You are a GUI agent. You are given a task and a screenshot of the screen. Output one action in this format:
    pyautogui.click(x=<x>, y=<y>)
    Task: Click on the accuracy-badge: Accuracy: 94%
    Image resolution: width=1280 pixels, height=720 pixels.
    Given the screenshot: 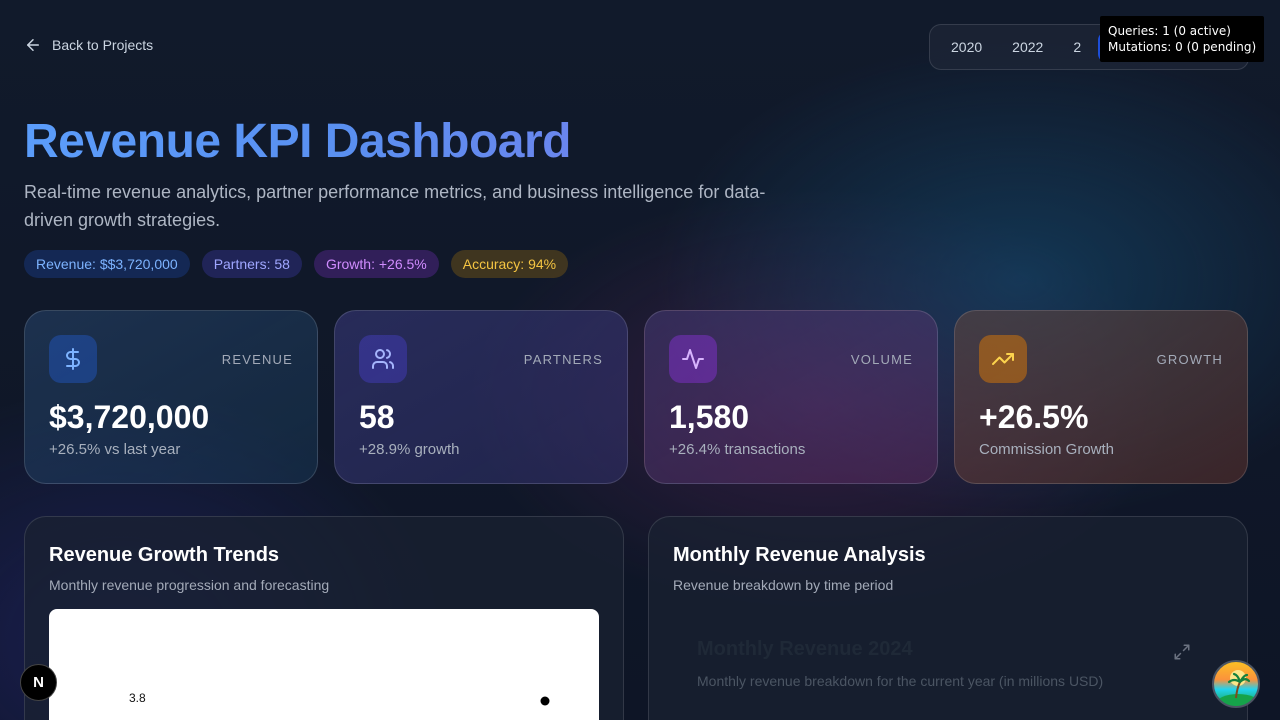 What is the action you would take?
    pyautogui.click(x=509, y=264)
    